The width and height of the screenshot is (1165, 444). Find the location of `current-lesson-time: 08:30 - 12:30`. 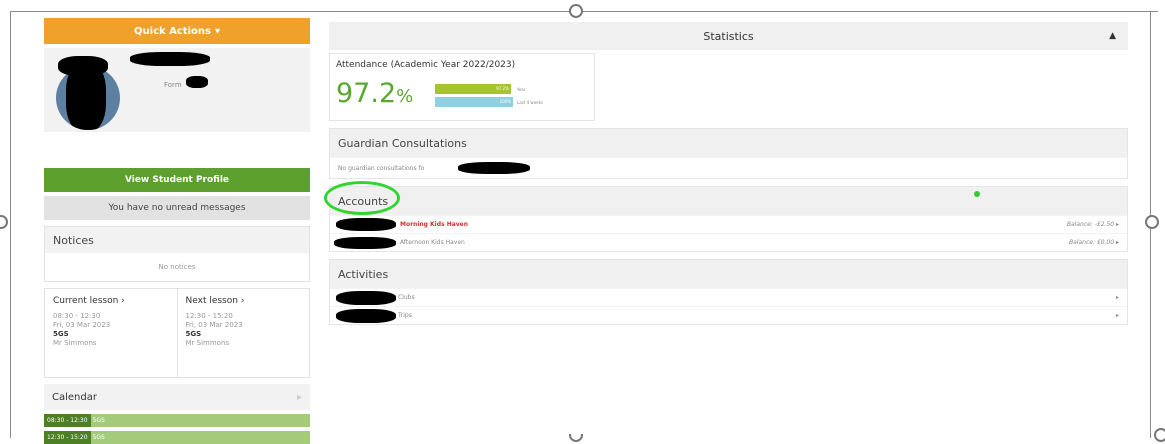

current-lesson-time: 08:30 - 12:30 is located at coordinates (77, 316).